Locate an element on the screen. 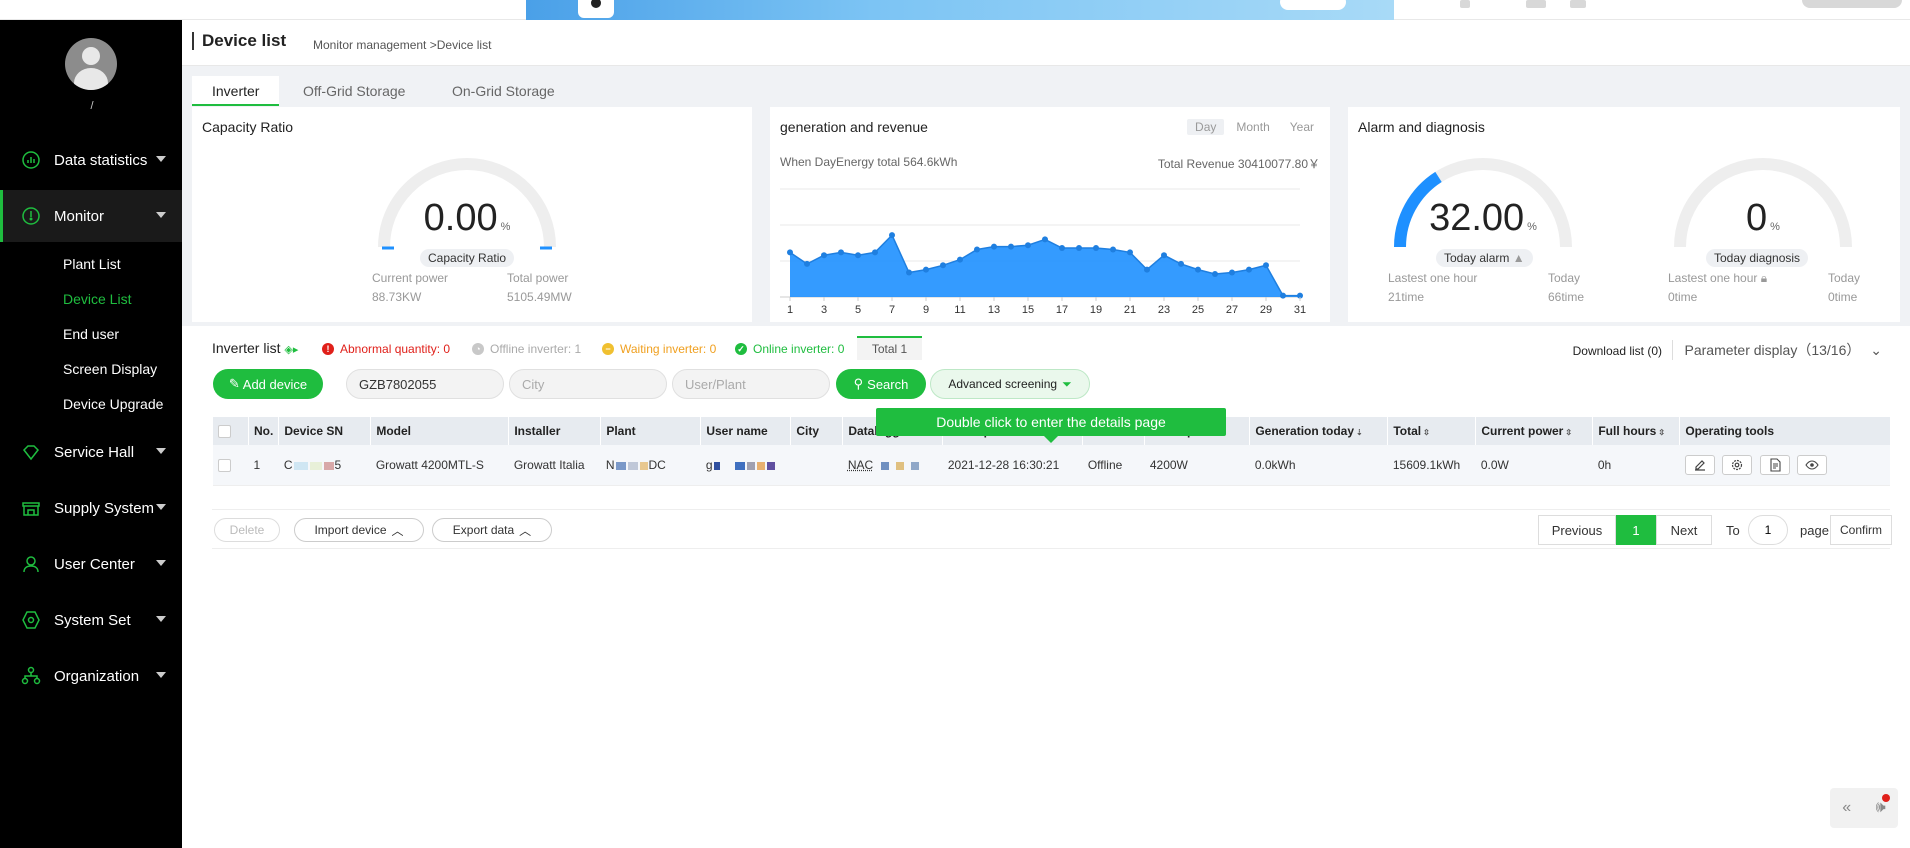 Image resolution: width=1910 pixels, height=848 pixels. col-plant: Plant is located at coordinates (650, 431).